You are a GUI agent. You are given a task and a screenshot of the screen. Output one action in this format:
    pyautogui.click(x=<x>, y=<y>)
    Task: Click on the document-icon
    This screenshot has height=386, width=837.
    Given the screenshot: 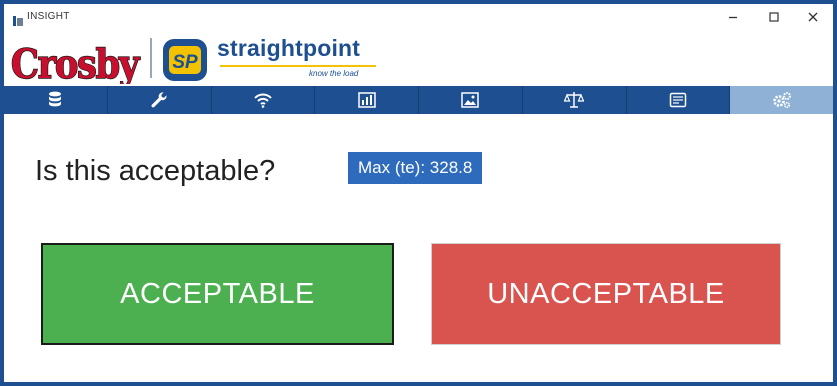 What is the action you would take?
    pyautogui.click(x=678, y=100)
    